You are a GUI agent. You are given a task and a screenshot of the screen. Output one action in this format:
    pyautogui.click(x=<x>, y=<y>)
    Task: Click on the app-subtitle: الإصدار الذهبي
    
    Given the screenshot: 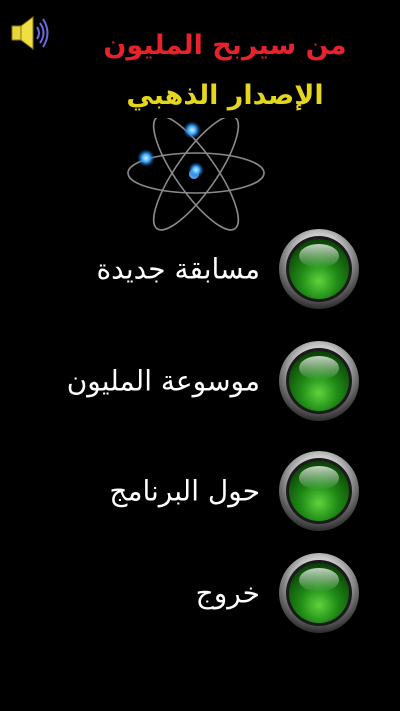 What is the action you would take?
    pyautogui.click(x=225, y=95)
    